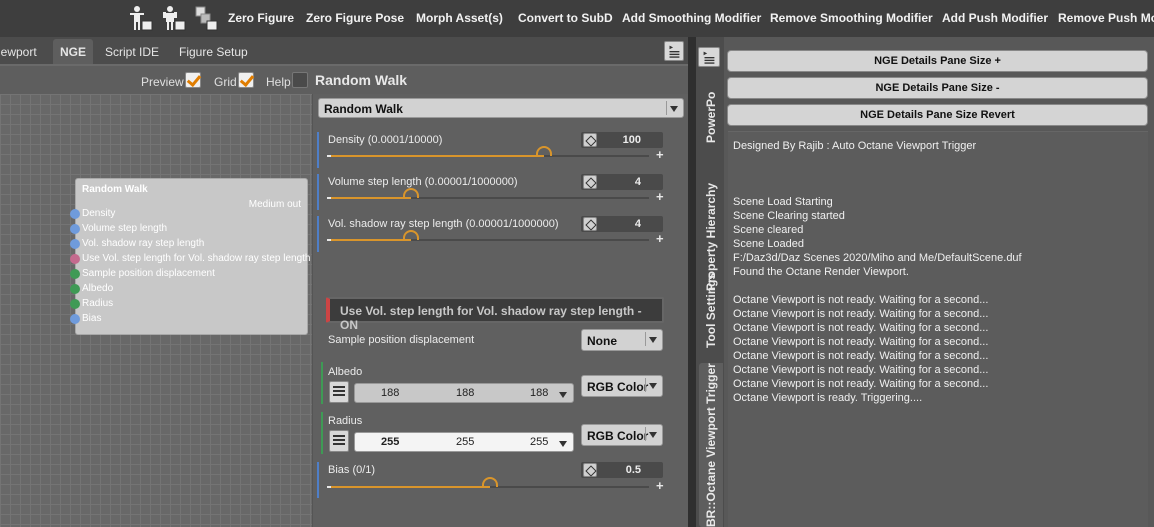  Describe the element at coordinates (246, 80) in the screenshot. I see `grid-checkbox` at that location.